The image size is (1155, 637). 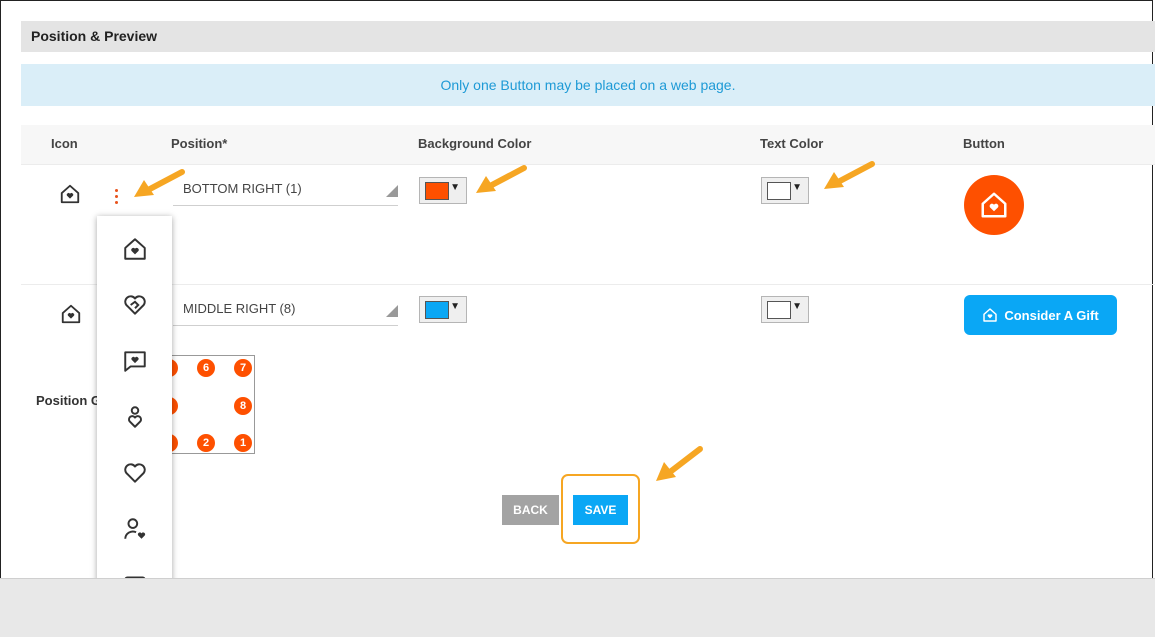 What do you see at coordinates (577, 607) in the screenshot?
I see `footer-bar` at bounding box center [577, 607].